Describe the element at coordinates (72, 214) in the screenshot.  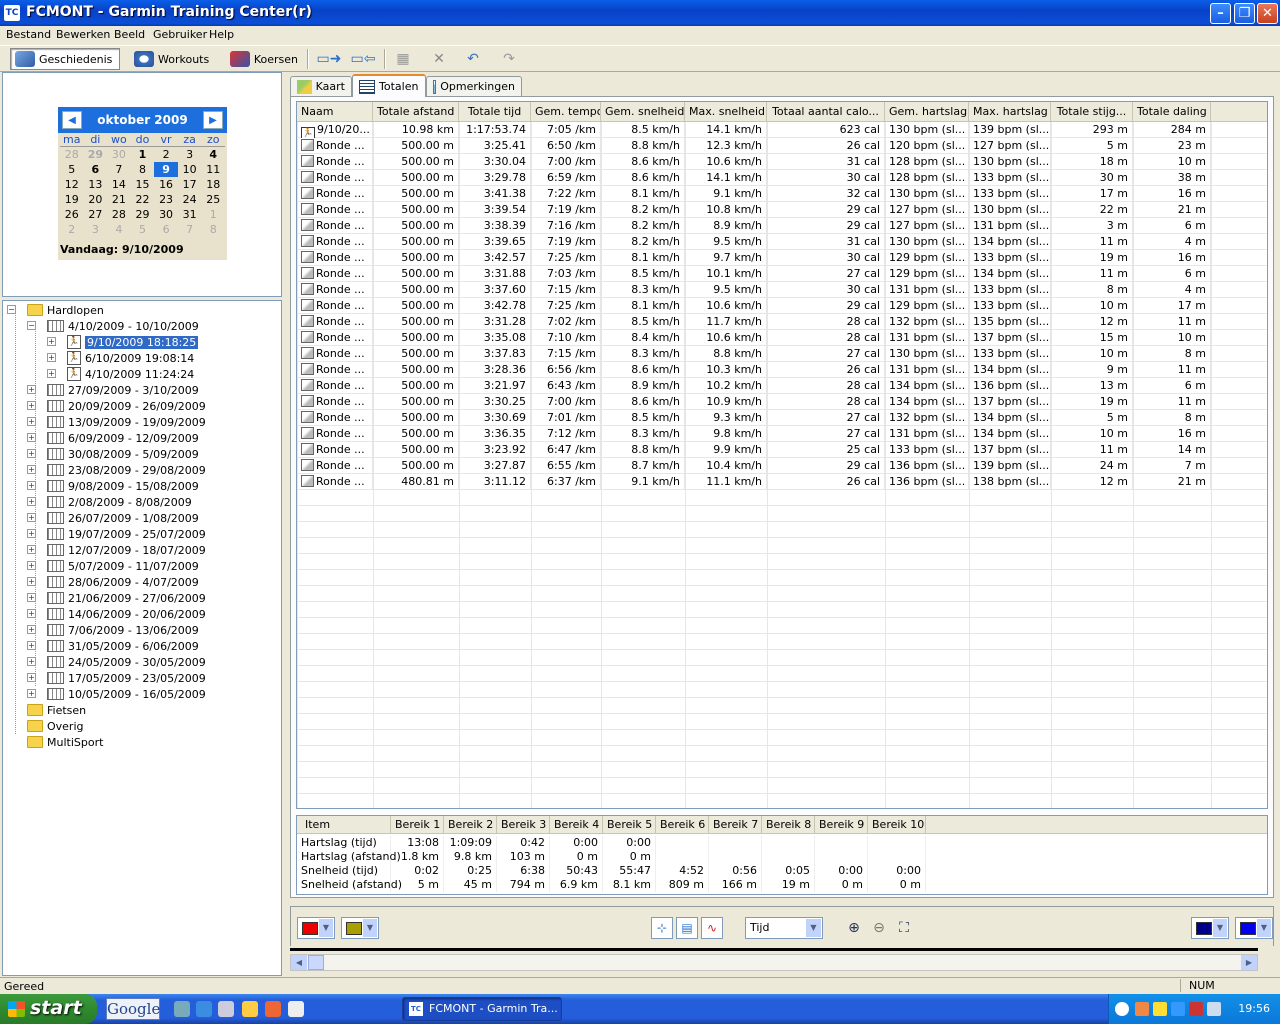
I see `calendar-day: 26` at that location.